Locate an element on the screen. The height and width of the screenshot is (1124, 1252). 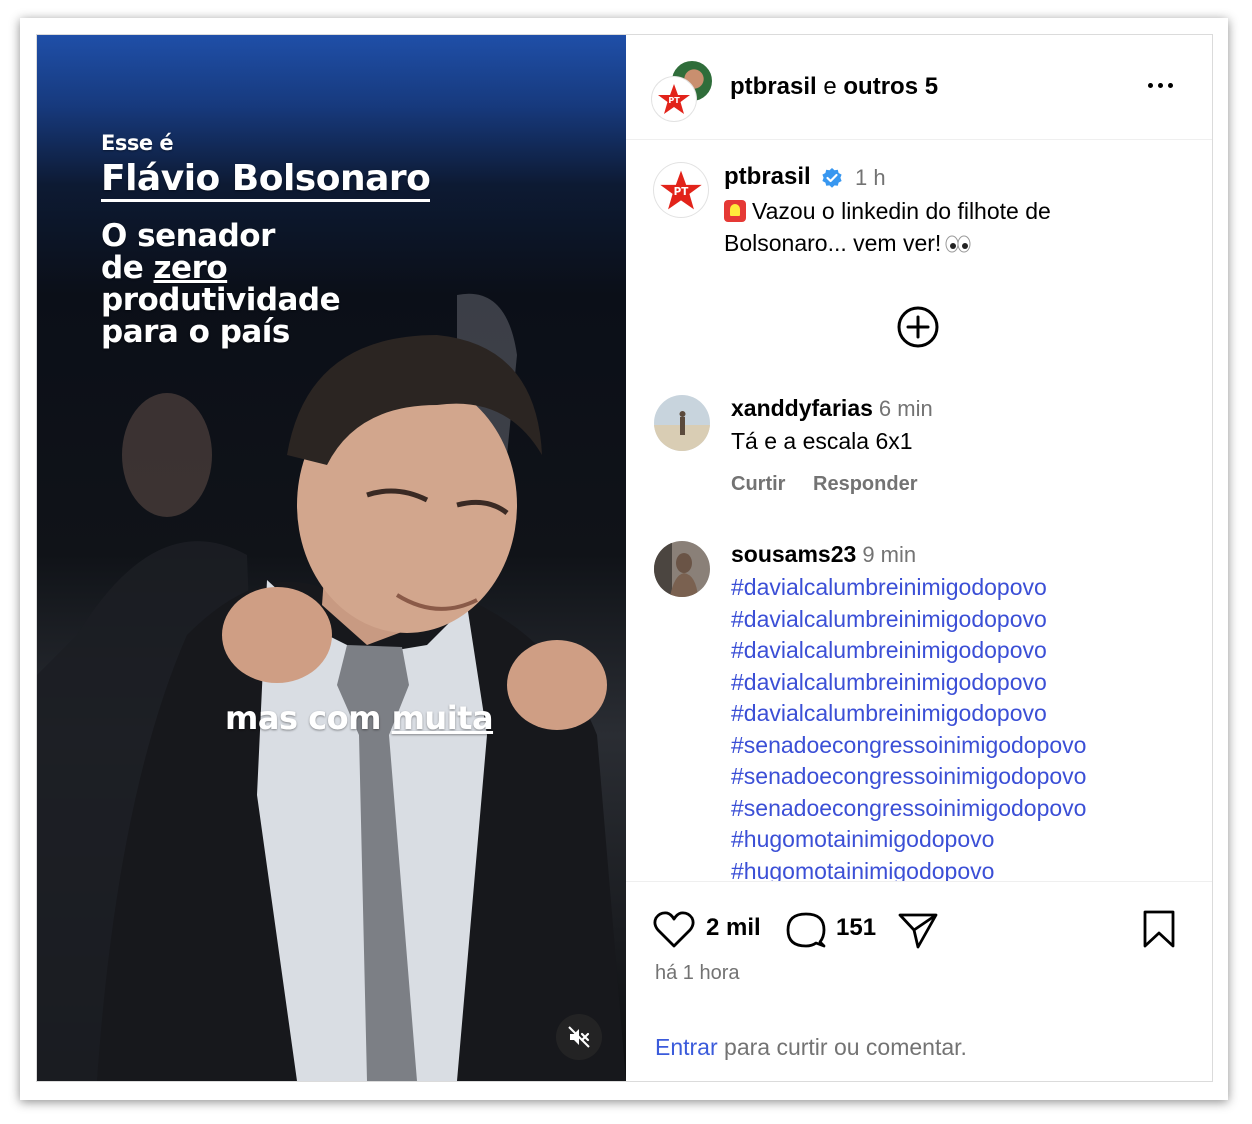
mute-button is located at coordinates (579, 1037).